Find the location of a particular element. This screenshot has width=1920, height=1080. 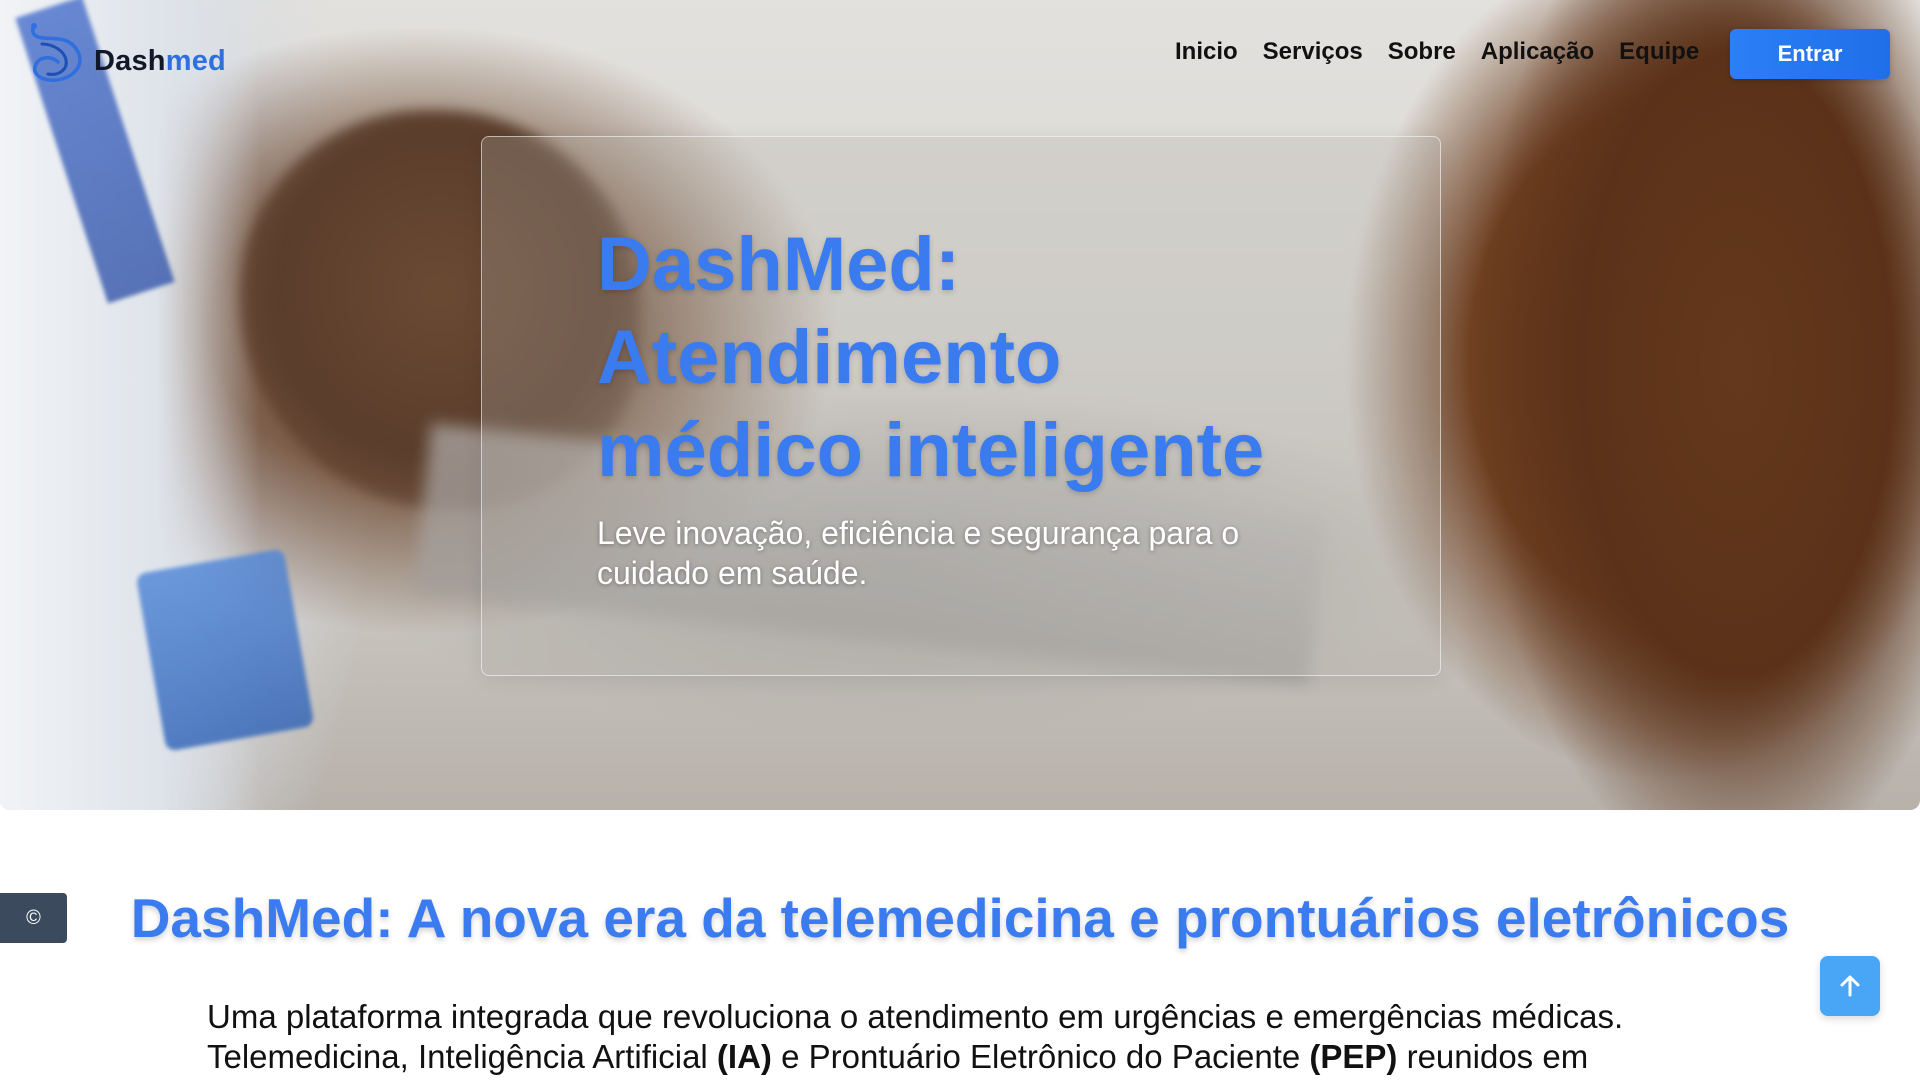

hero-bg-device is located at coordinates (225, 650).